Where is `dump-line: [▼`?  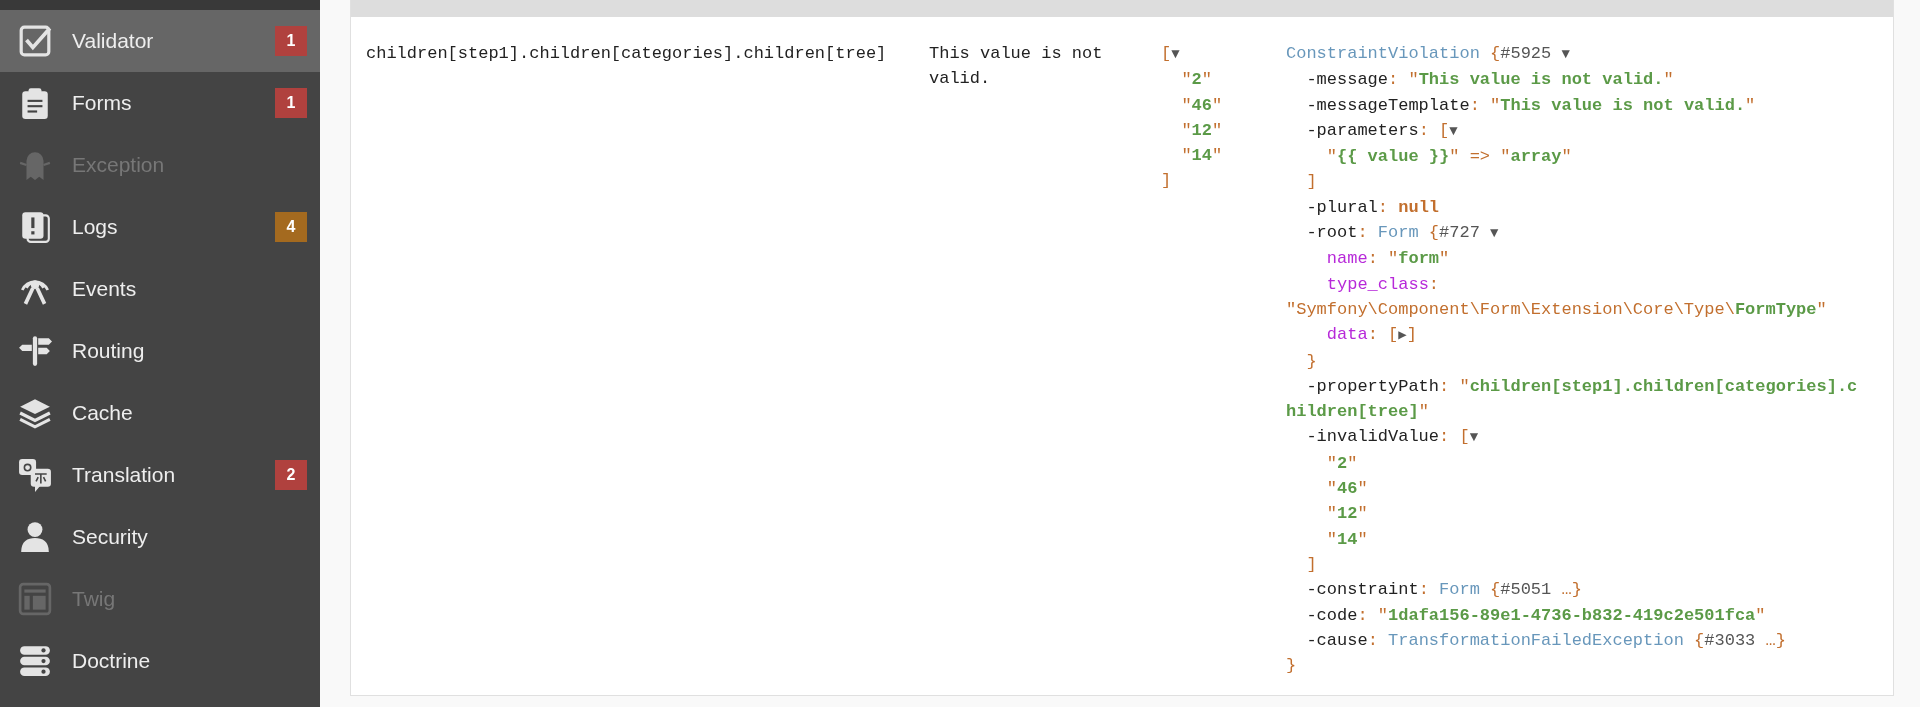 dump-line: [▼ is located at coordinates (1171, 54).